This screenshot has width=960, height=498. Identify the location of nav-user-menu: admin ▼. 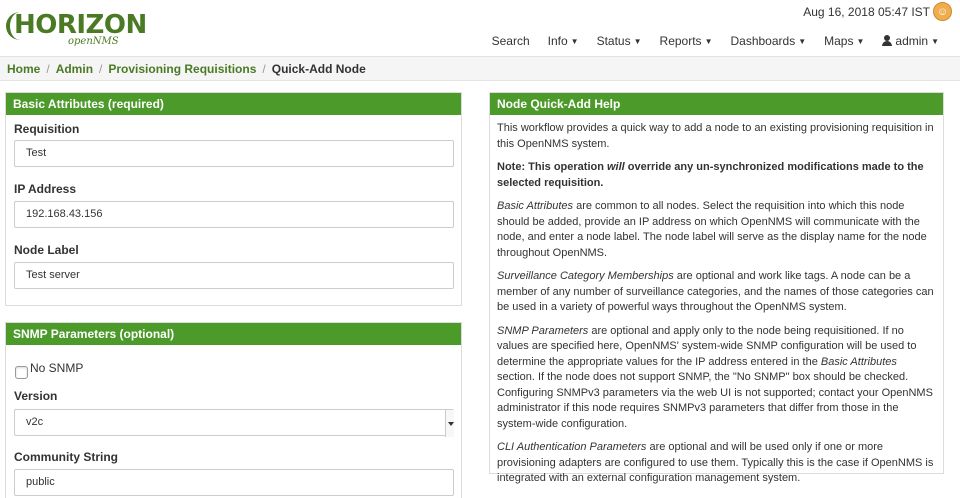
(910, 41).